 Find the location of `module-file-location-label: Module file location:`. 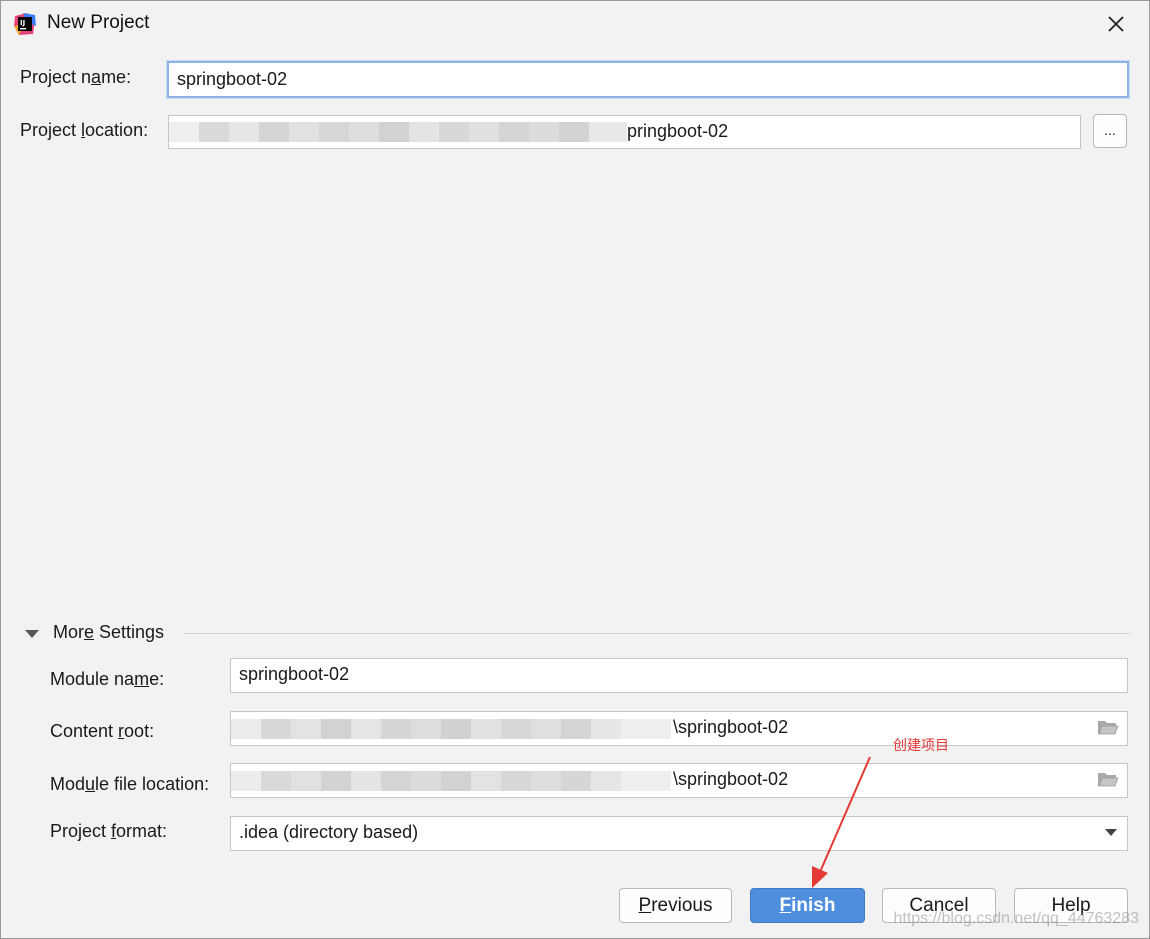

module-file-location-label: Module file location: is located at coordinates (130, 784).